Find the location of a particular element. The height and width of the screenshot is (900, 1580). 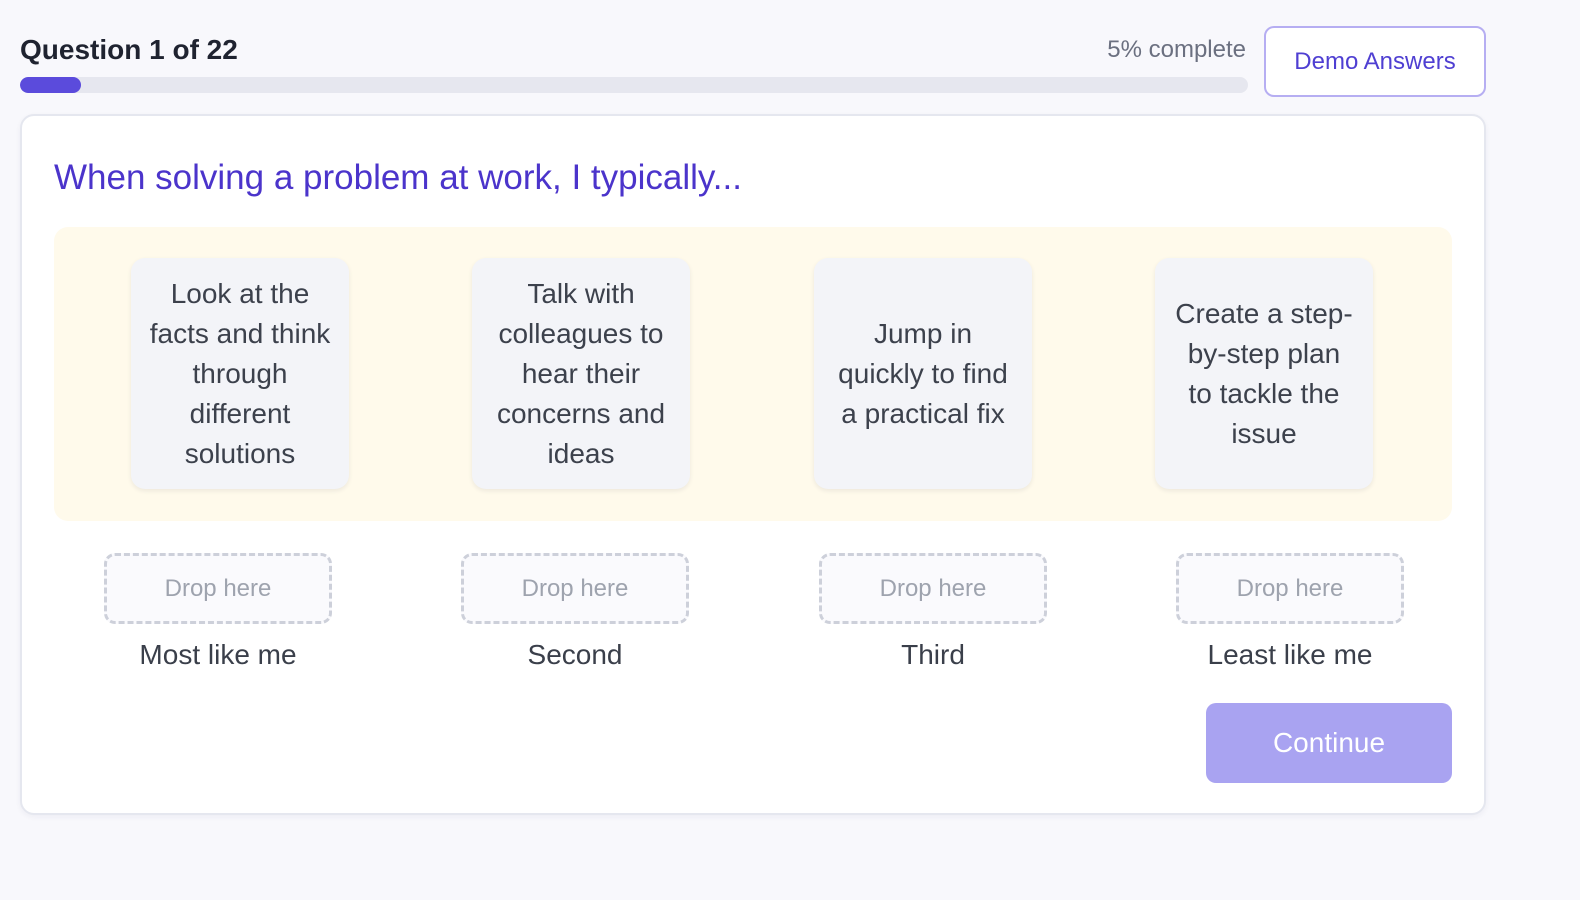

continue-button: Continue is located at coordinates (1329, 743).